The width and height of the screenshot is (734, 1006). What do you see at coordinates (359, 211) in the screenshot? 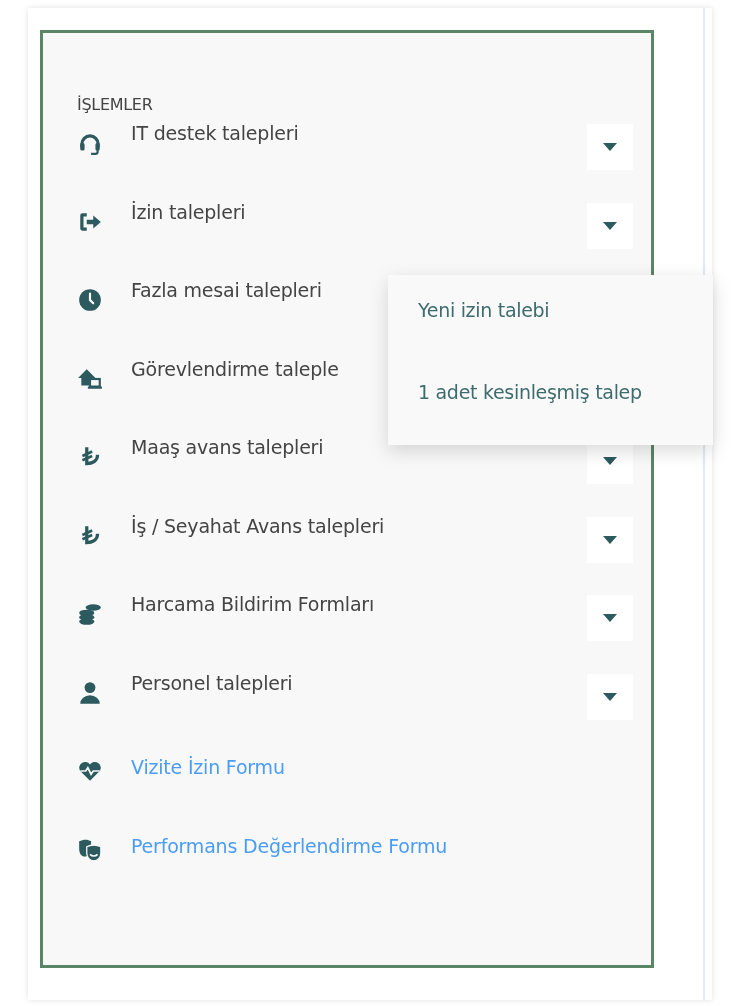
I see `menu-item: İzin talepleri` at bounding box center [359, 211].